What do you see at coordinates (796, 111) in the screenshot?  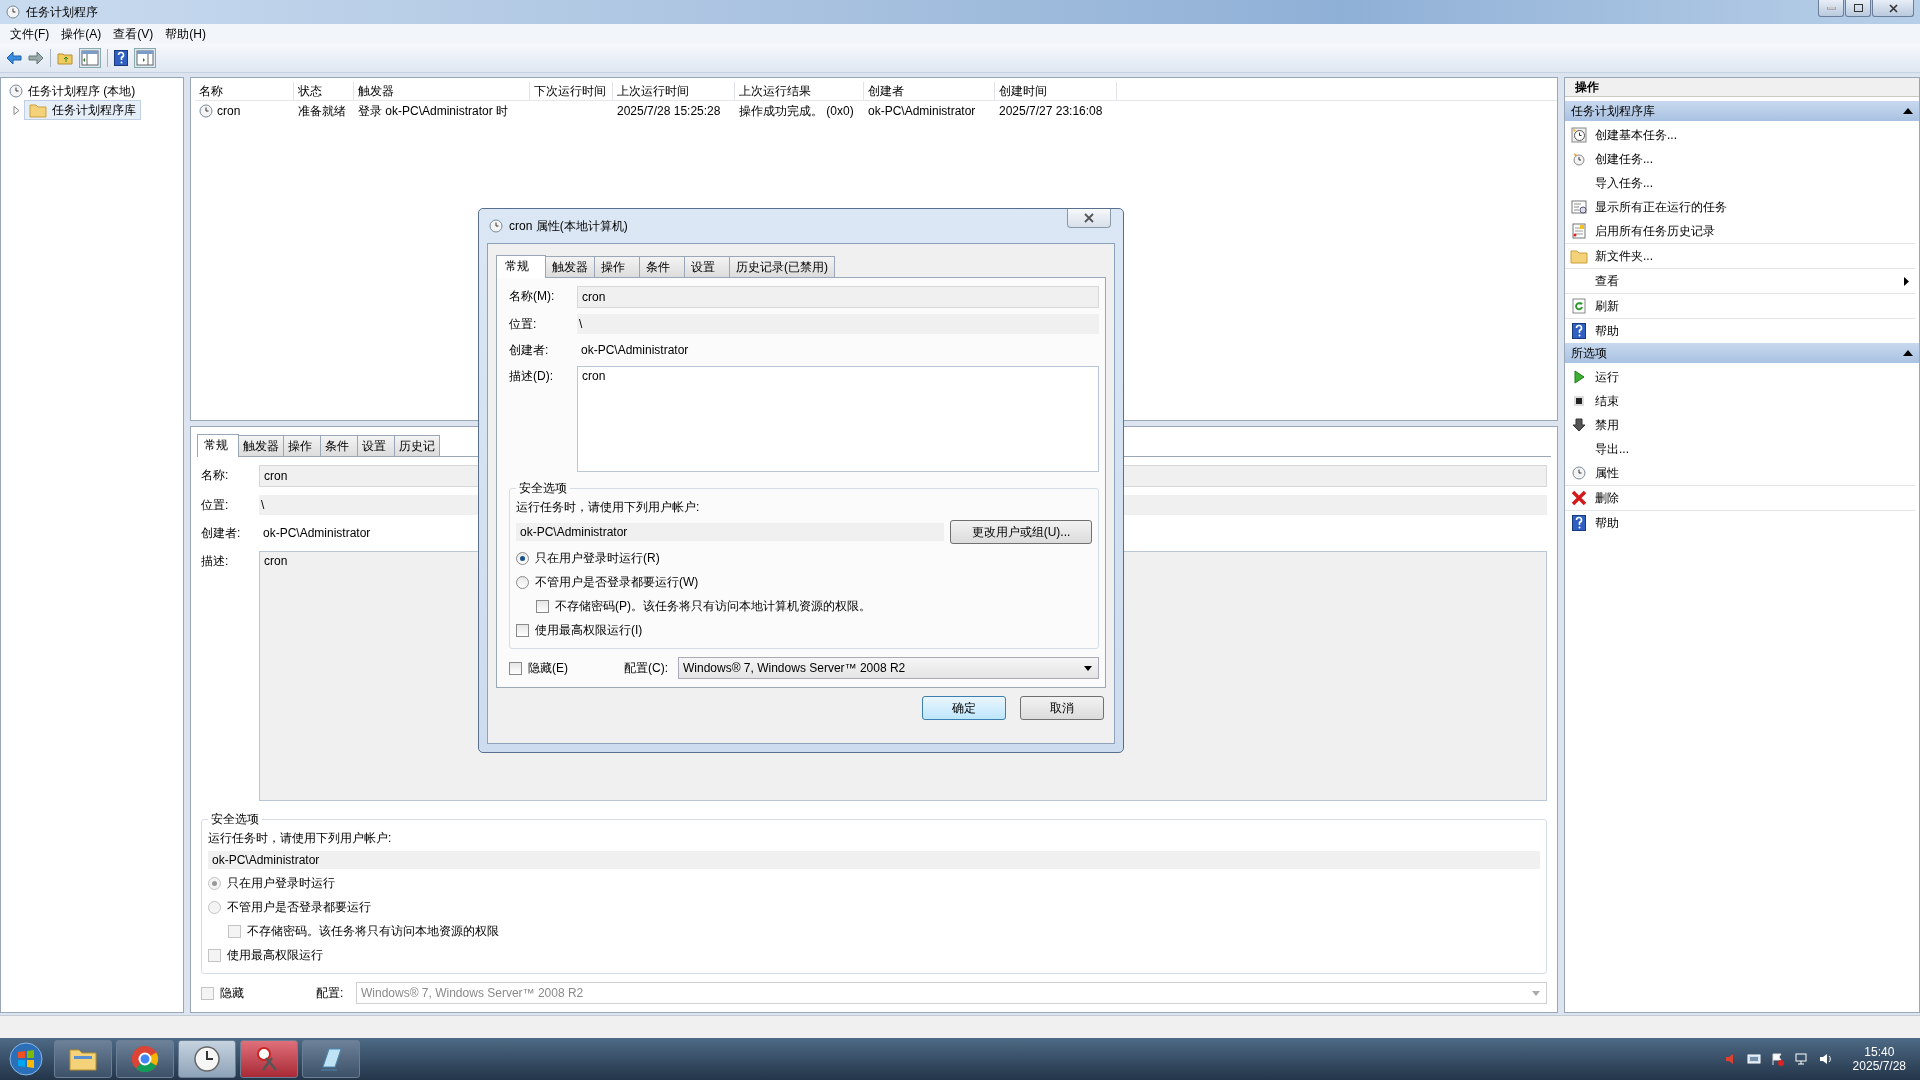 I see `table-cell-text: 操作成功完成。 (0x0)` at bounding box center [796, 111].